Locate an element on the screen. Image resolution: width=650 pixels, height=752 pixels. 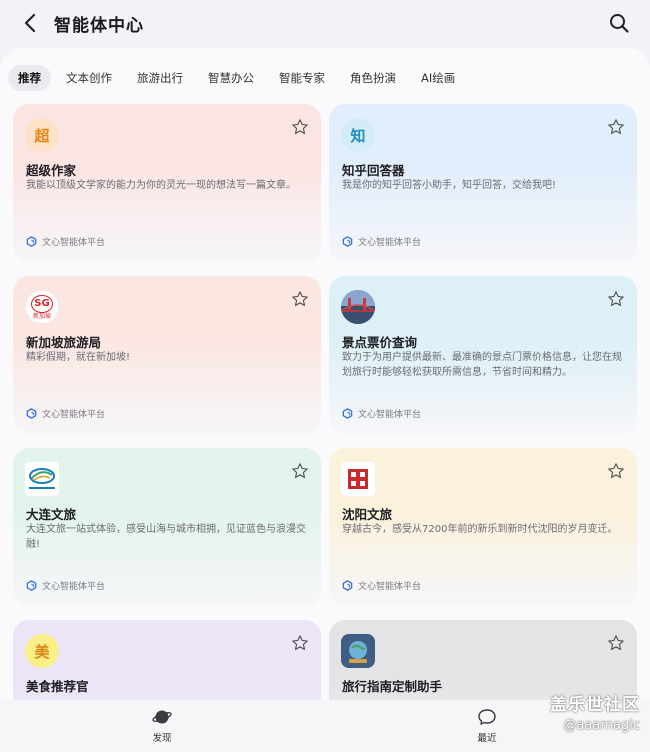
avatar-letter: 超 is located at coordinates (42, 135).